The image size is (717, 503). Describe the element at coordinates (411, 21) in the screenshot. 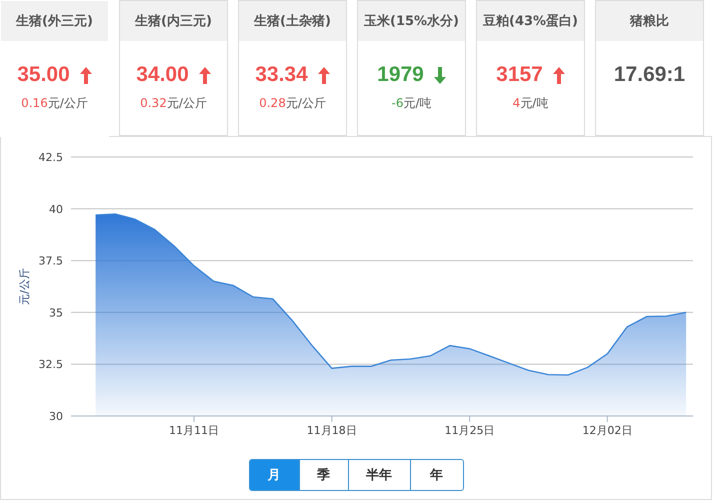

I see `card-title: 玉米(15%水分)` at that location.